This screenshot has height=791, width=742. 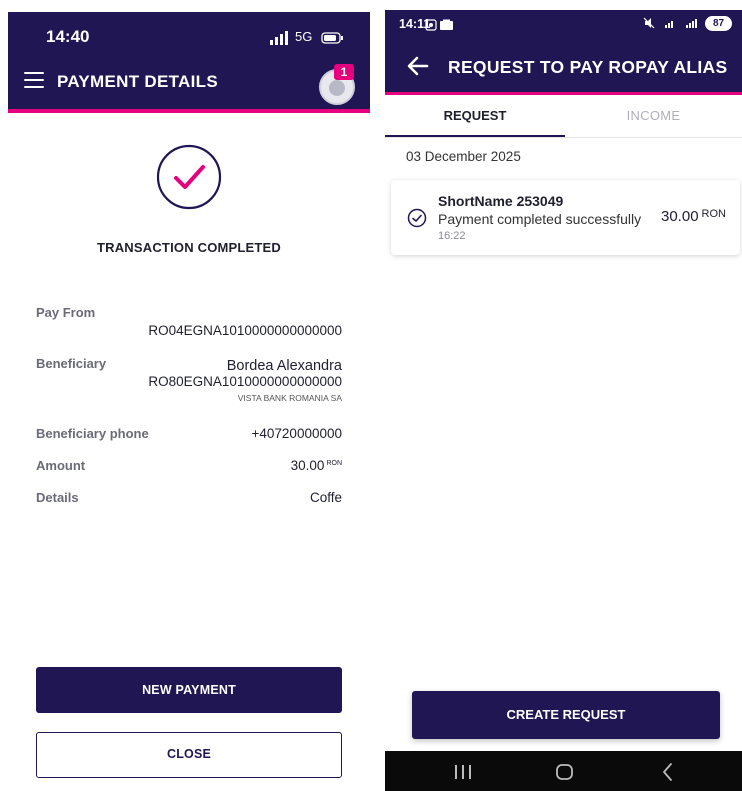 What do you see at coordinates (284, 366) in the screenshot?
I see `beneficiary-name: Bordea Alexandra` at bounding box center [284, 366].